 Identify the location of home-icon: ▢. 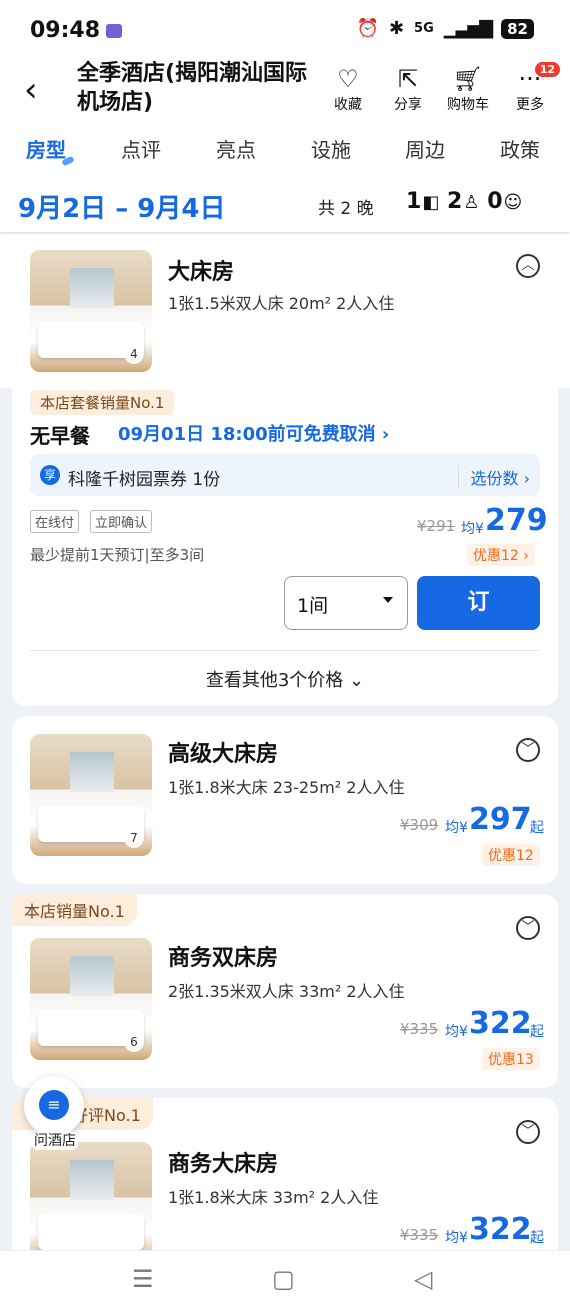
(283, 1279).